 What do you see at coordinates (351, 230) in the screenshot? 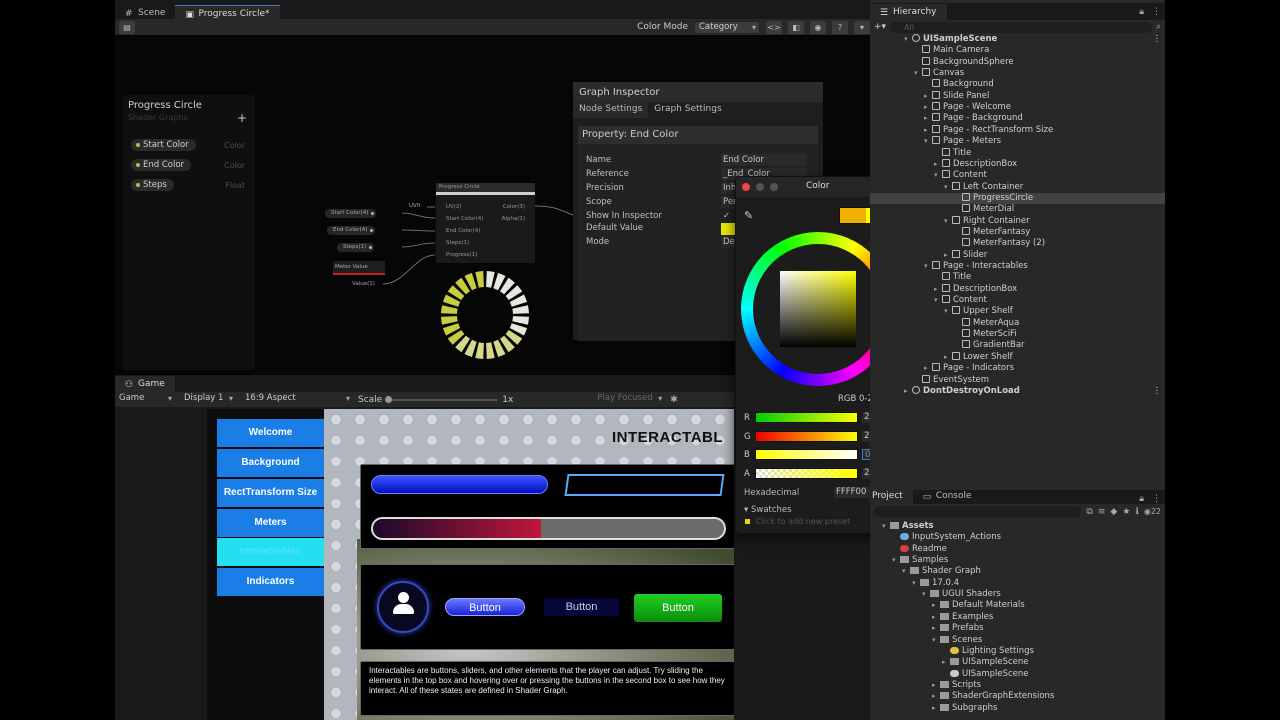
I see `property-node: End Color(4)` at bounding box center [351, 230].